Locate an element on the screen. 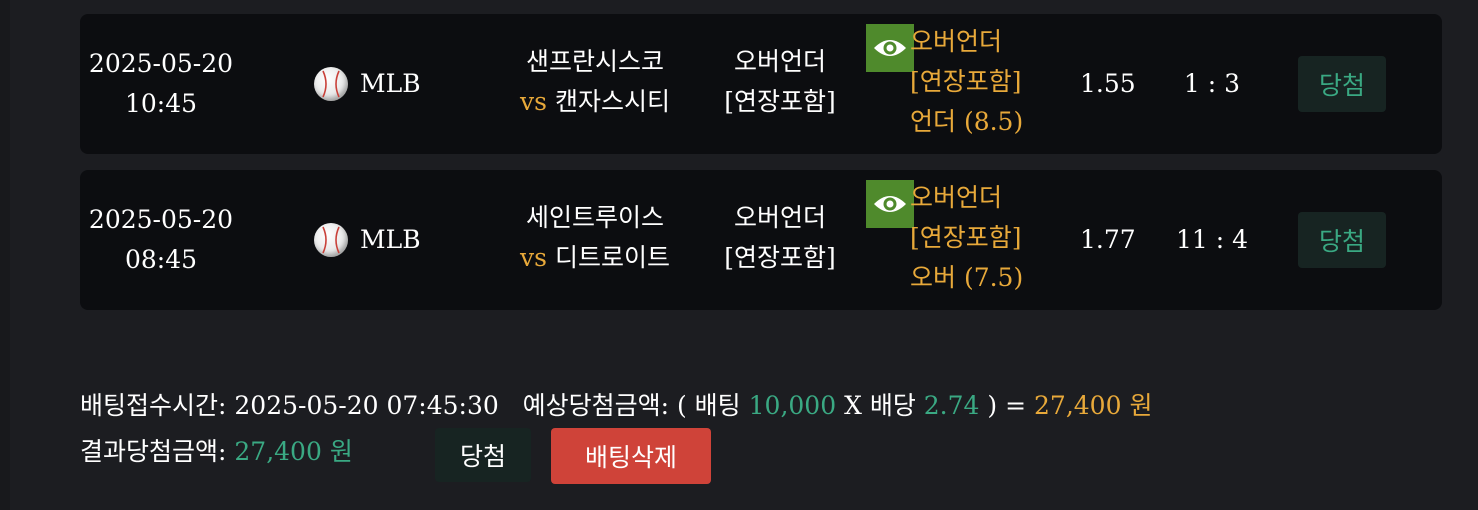 The height and width of the screenshot is (510, 1478). away-team-line: vs 캔자스시티 is located at coordinates (595, 102).